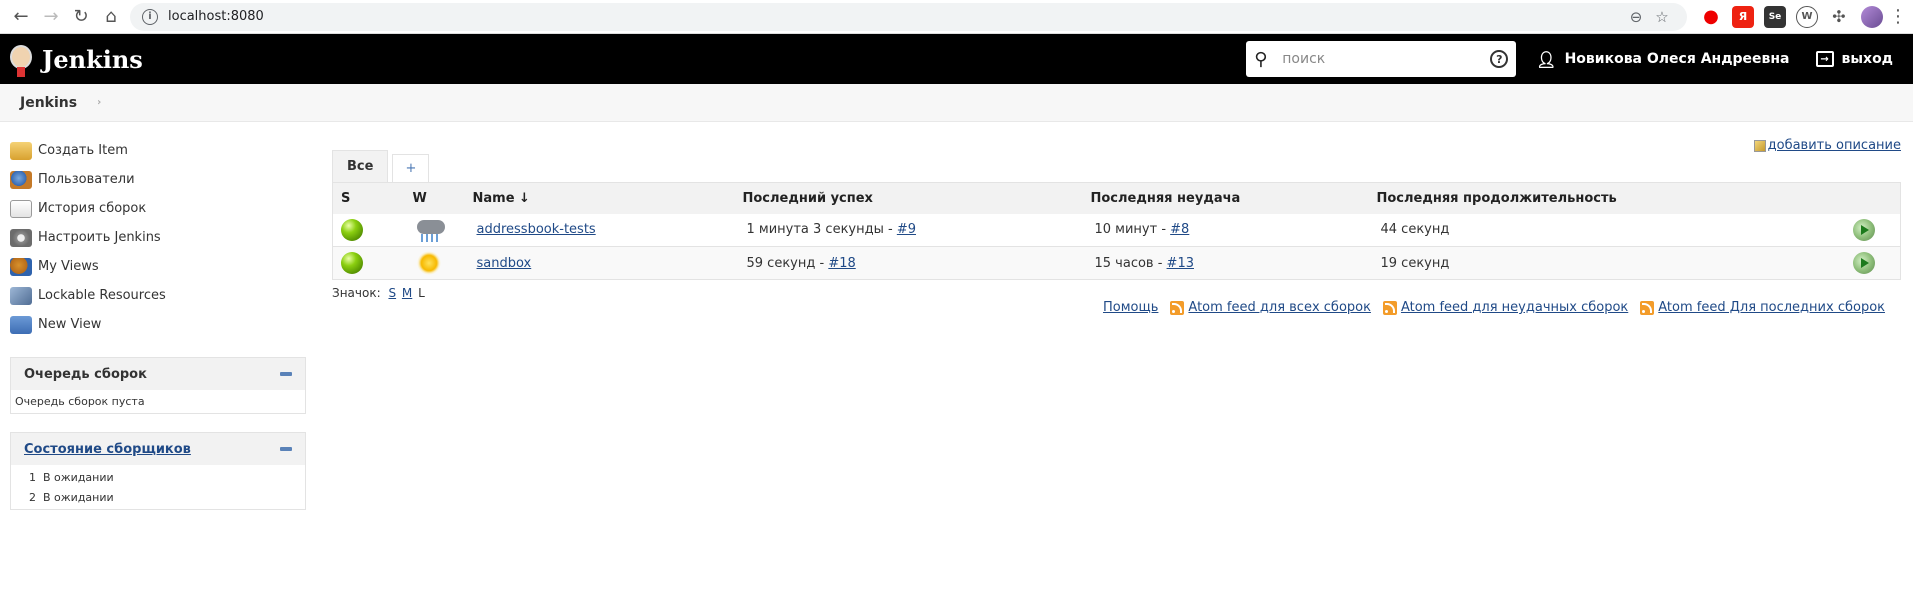 The image size is (1913, 606). I want to click on wordpress-extension-icon: W, so click(1807, 16).